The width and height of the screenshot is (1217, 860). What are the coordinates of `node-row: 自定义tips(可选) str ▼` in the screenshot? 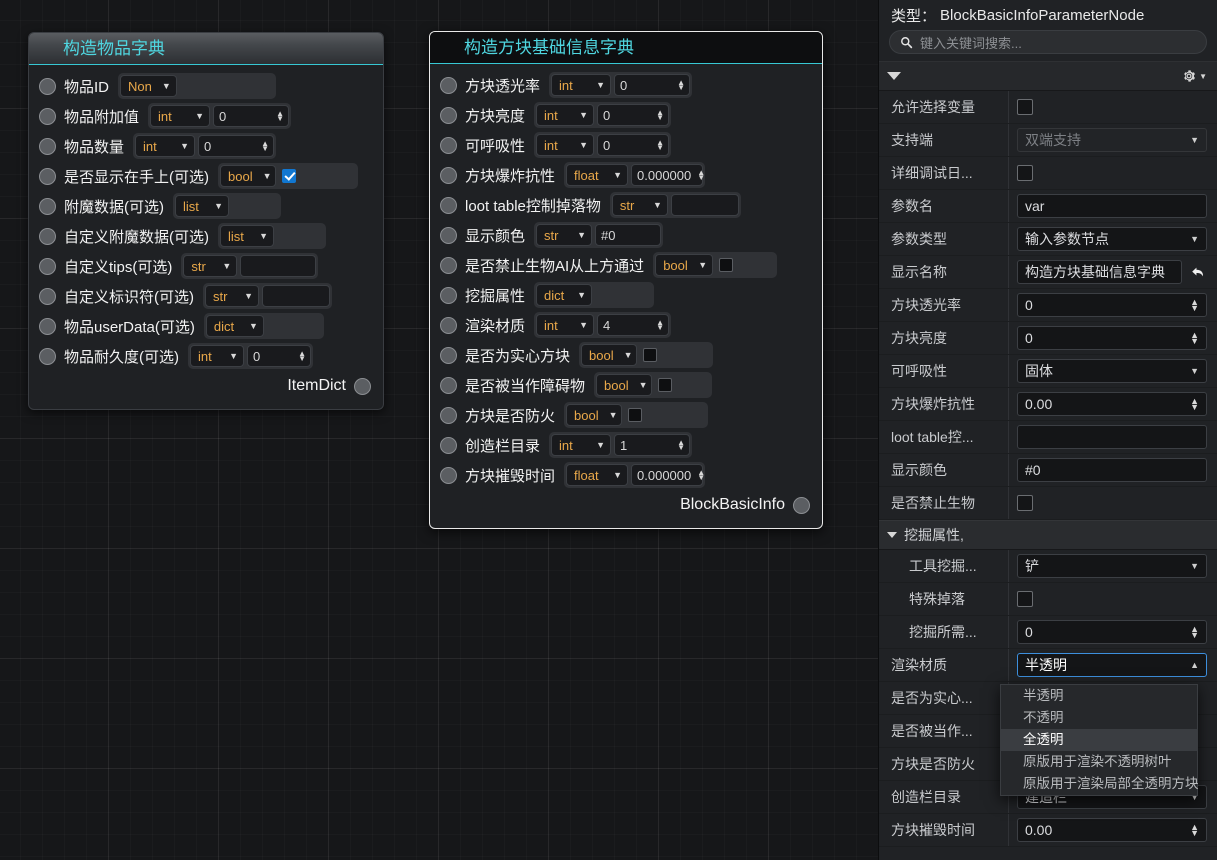 It's located at (206, 266).